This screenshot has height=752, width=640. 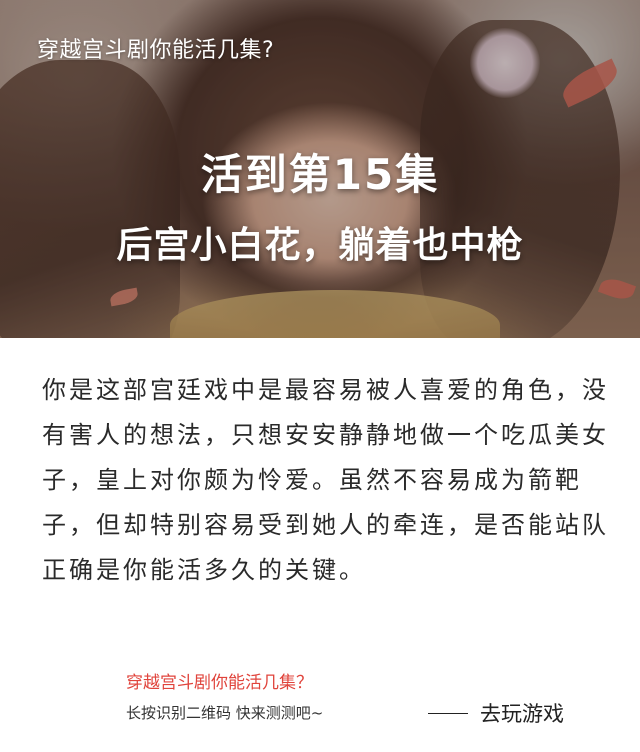 I want to click on signature-text: 去玩游戏, so click(x=522, y=714).